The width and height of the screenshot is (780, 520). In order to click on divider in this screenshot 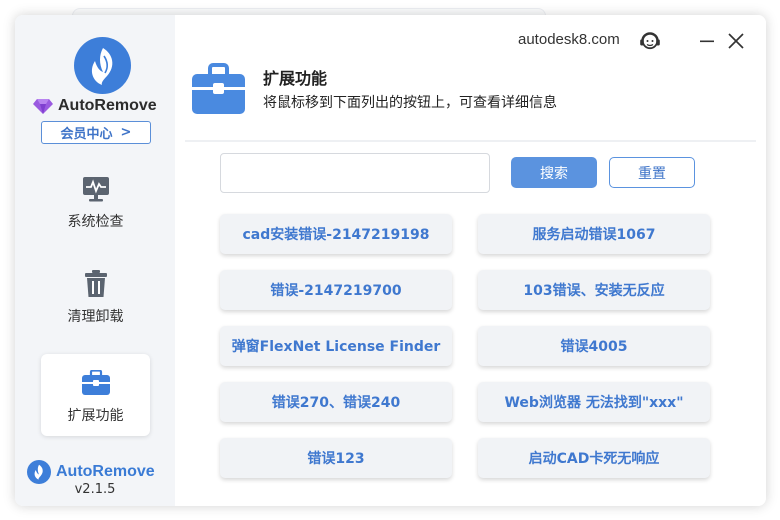, I will do `click(470, 141)`.